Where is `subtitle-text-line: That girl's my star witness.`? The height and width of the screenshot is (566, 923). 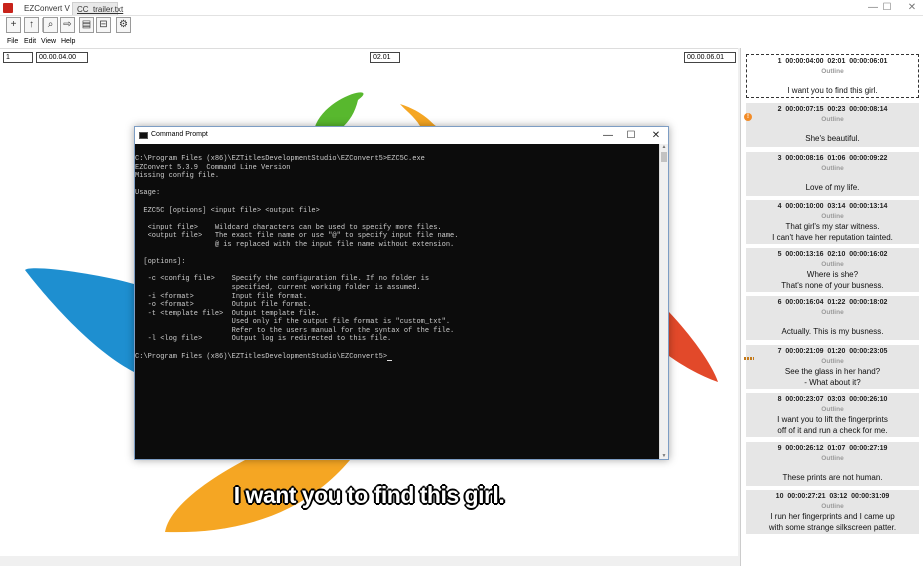
subtitle-text-line: That girl's my star witness. is located at coordinates (832, 226).